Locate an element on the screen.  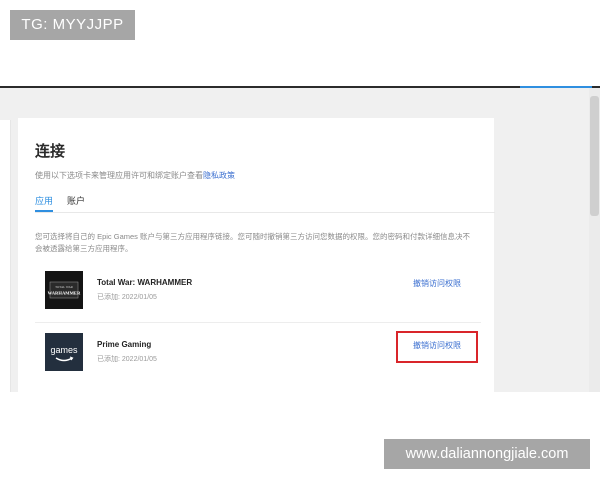
tab-bar: 应用 账户 is located at coordinates (265, 203).